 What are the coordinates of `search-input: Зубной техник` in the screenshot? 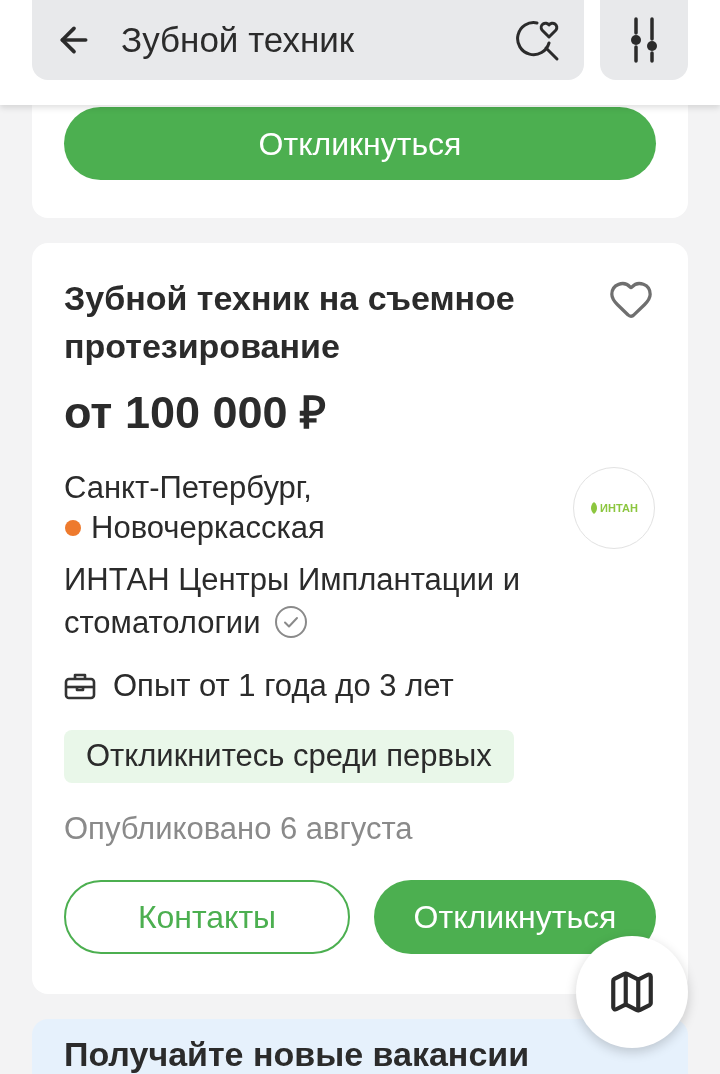 It's located at (317, 40).